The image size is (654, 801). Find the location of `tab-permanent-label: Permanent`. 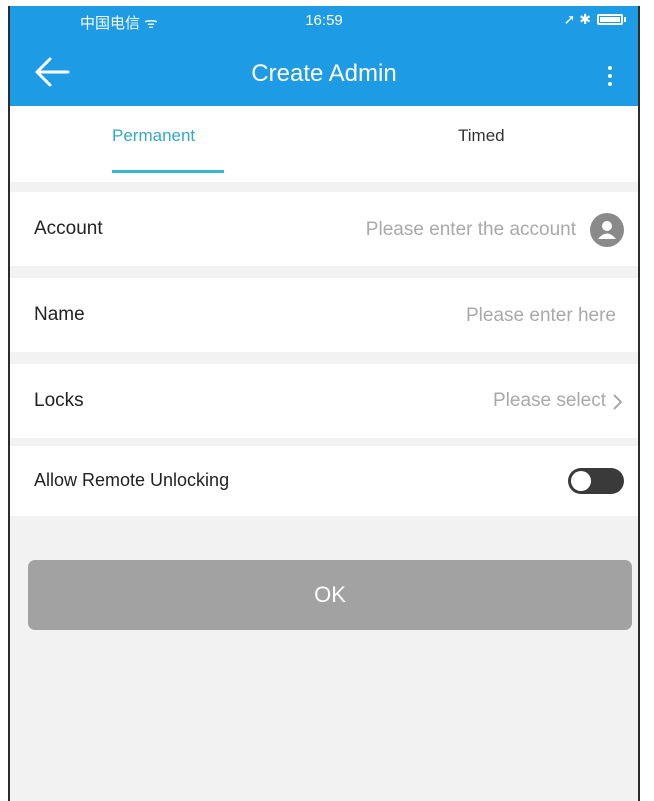

tab-permanent-label: Permanent is located at coordinates (154, 135).